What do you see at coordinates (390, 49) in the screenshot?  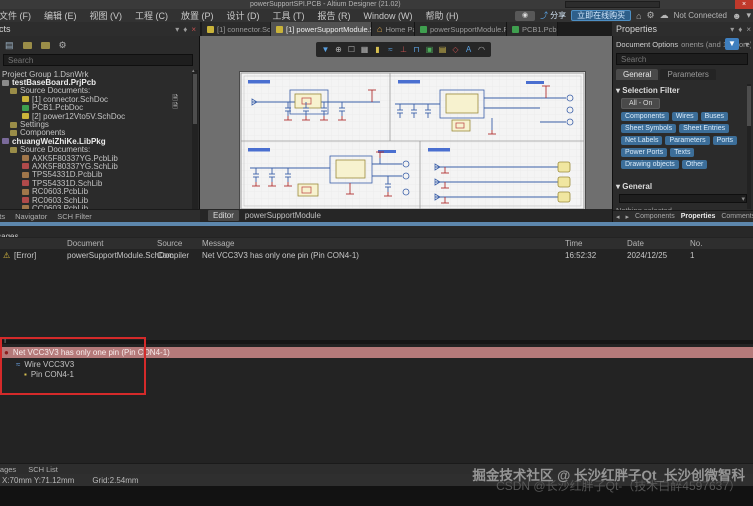 I see `wire-tool-icon: ≈` at bounding box center [390, 49].